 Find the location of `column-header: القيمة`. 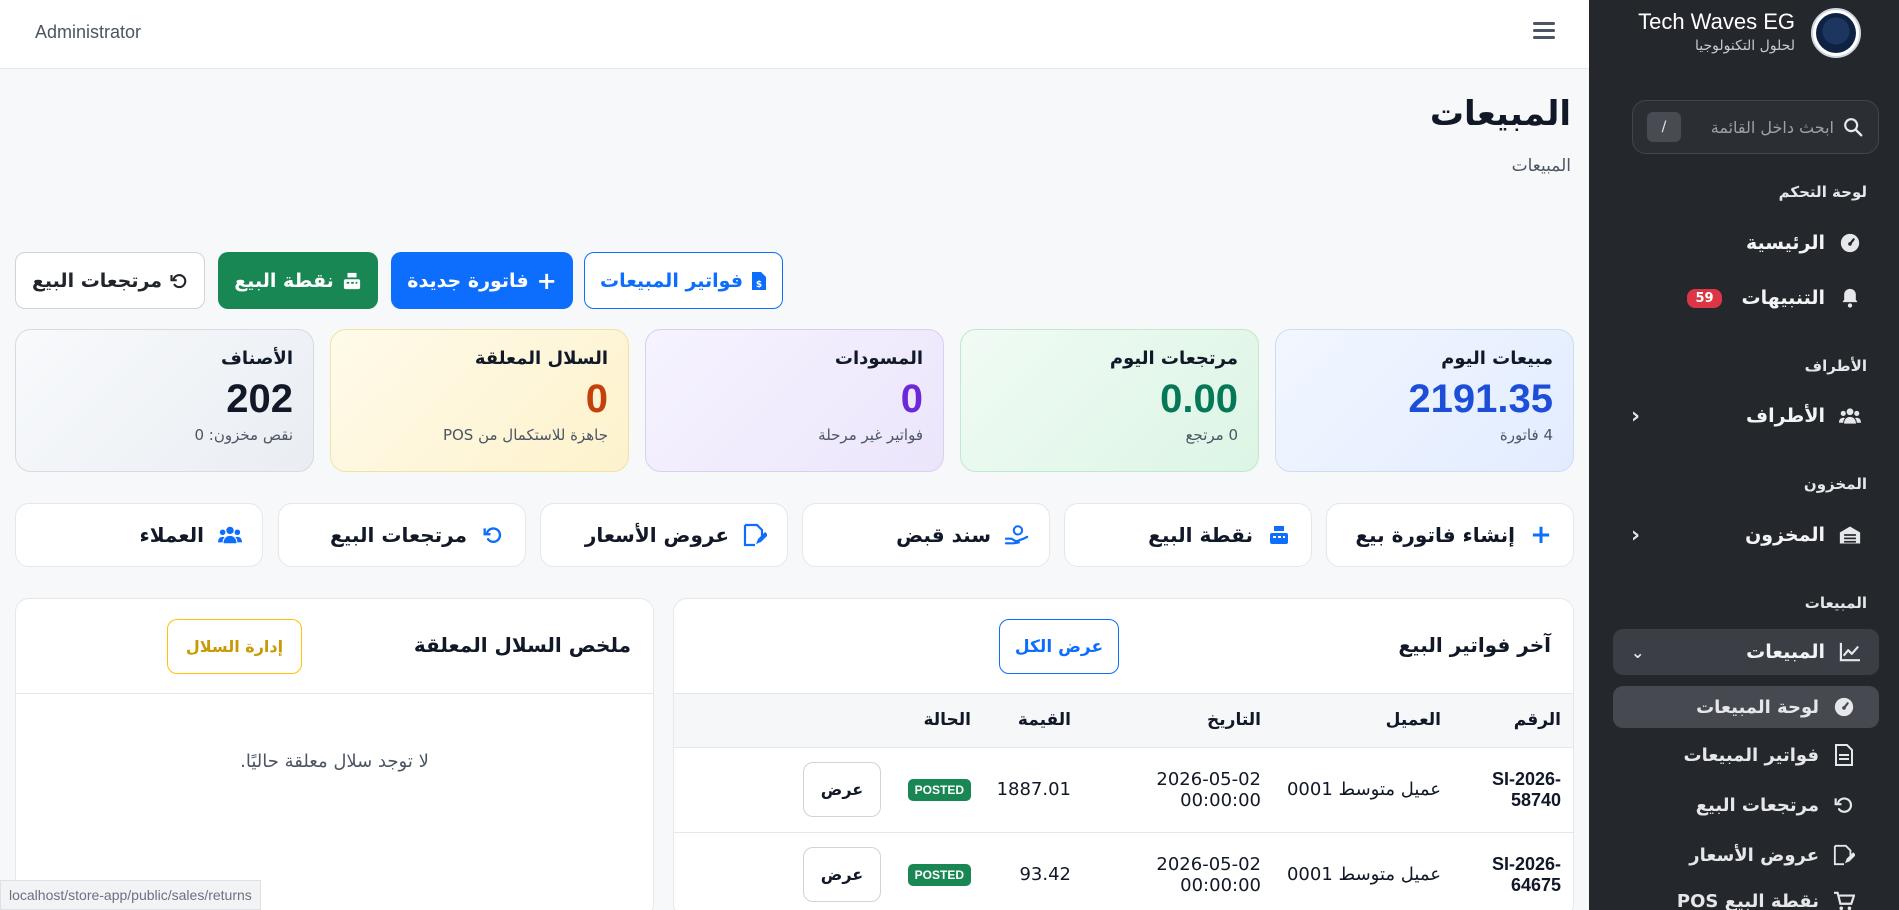

column-header: القيمة is located at coordinates (1033, 720).